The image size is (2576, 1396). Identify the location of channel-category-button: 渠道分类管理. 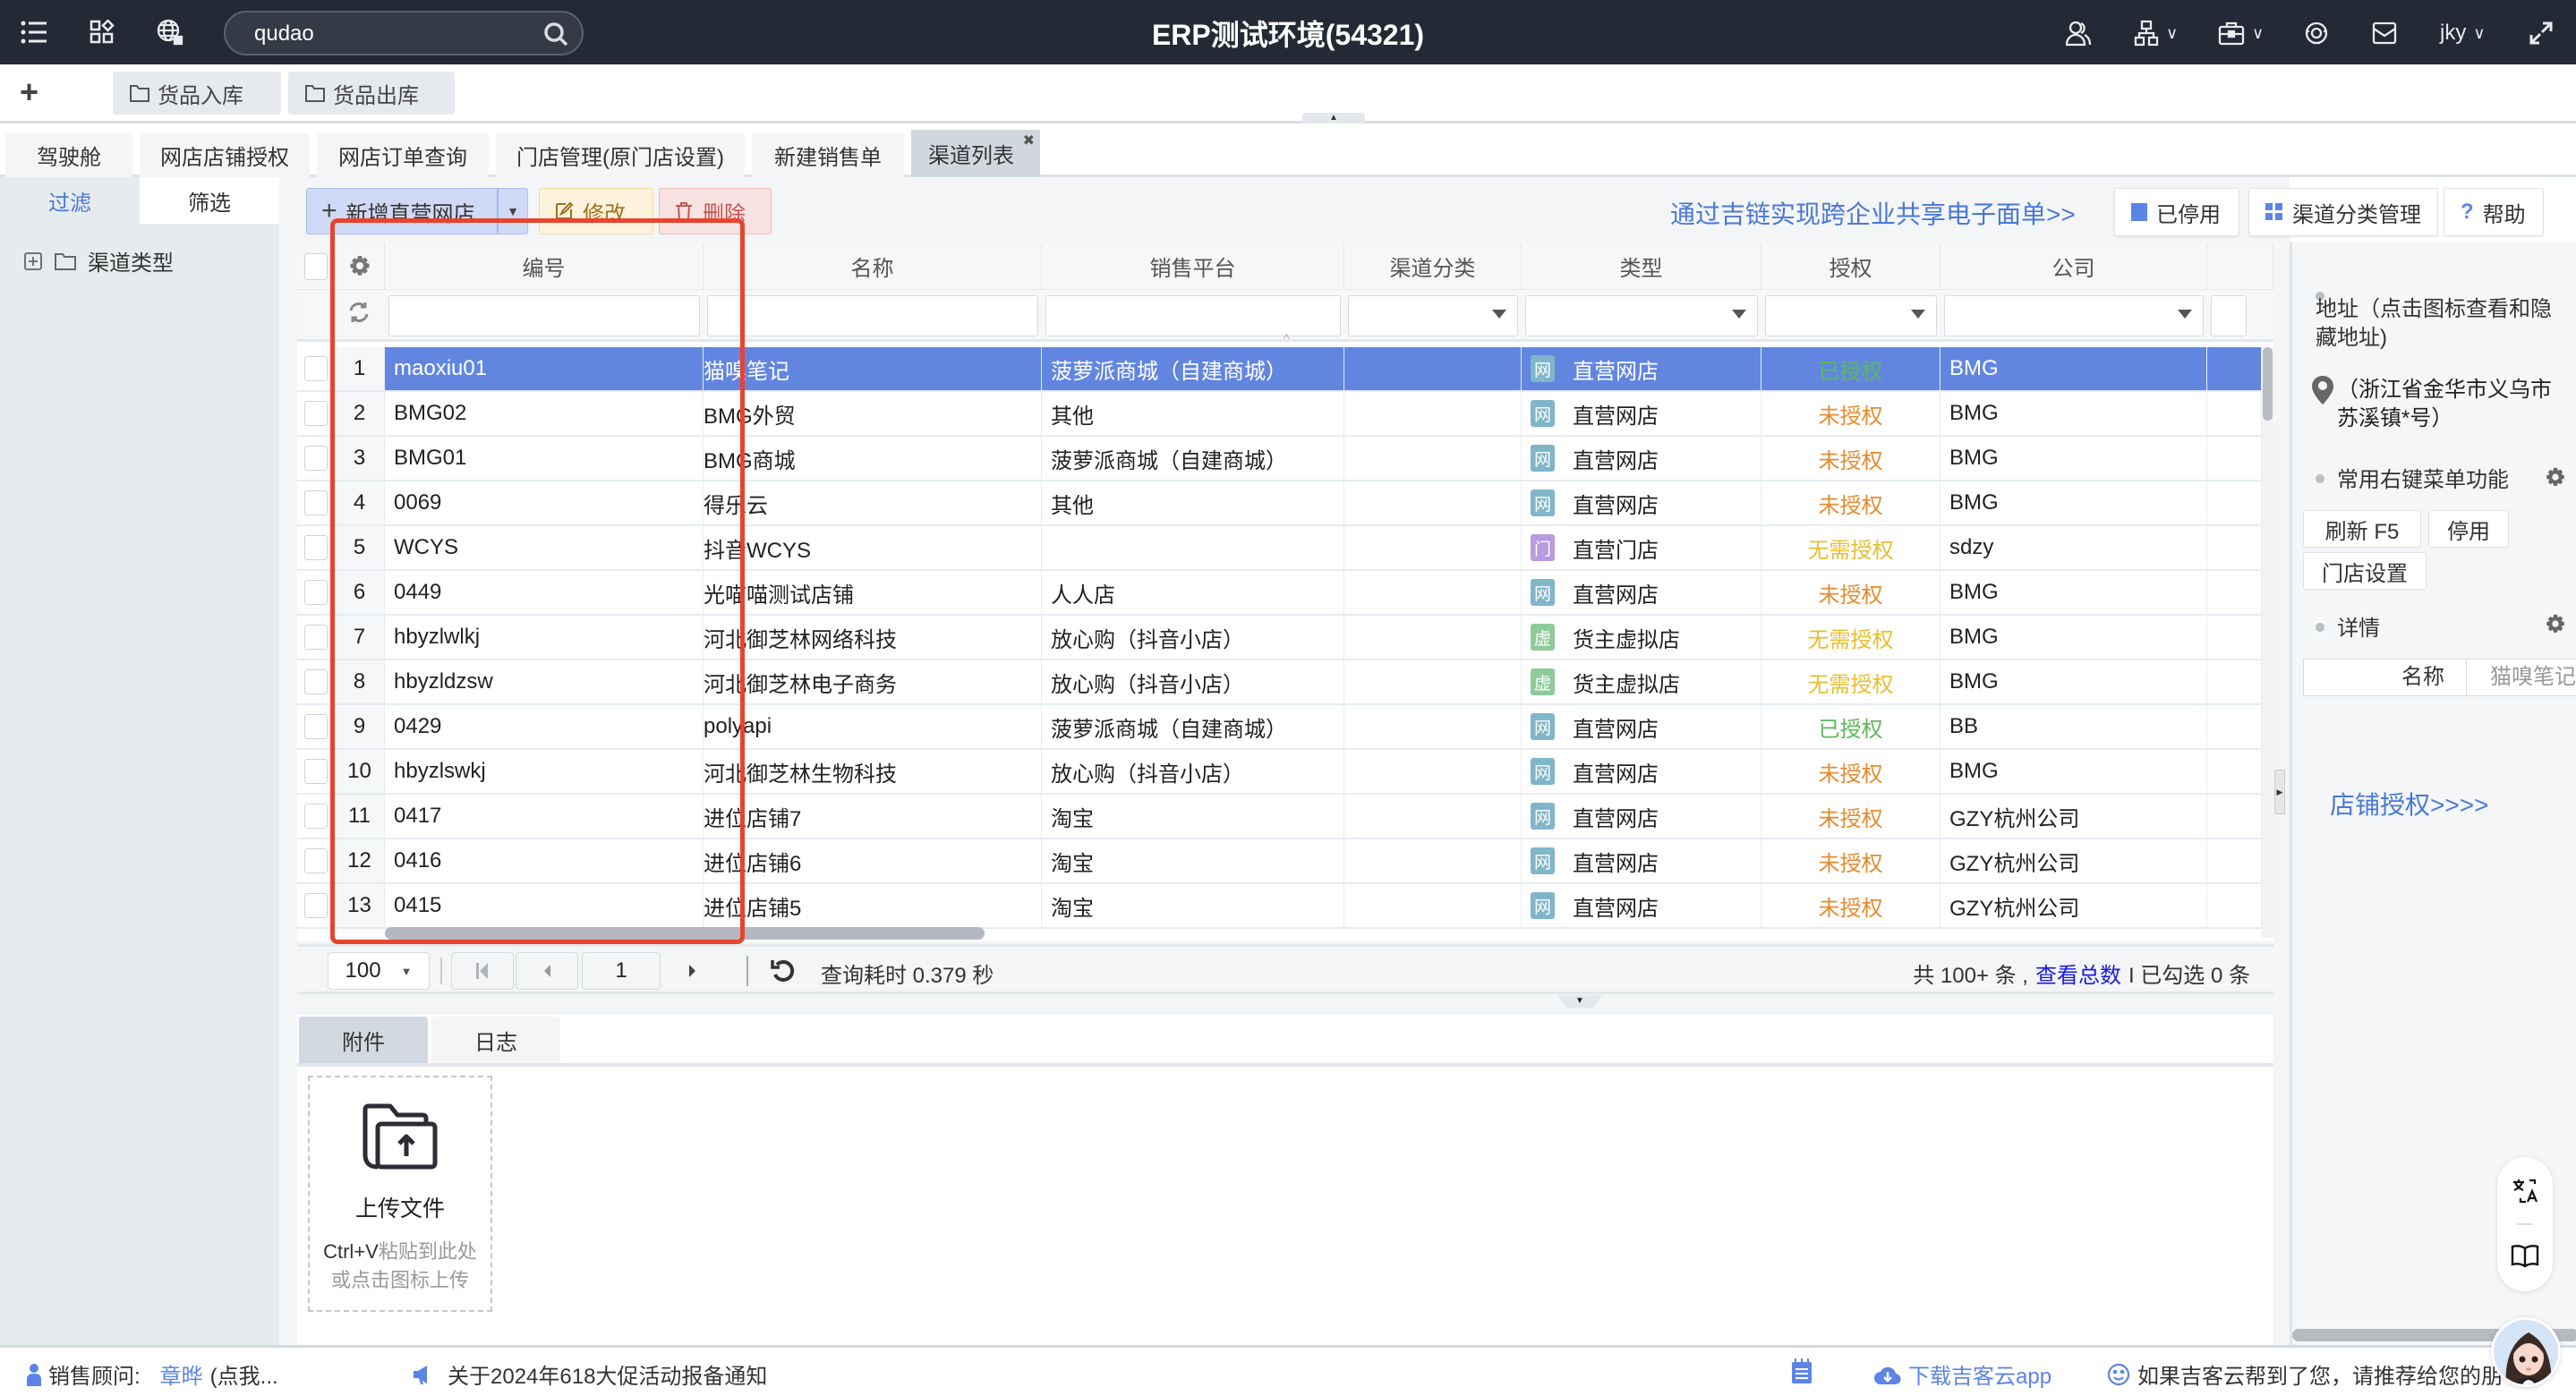
(2343, 212).